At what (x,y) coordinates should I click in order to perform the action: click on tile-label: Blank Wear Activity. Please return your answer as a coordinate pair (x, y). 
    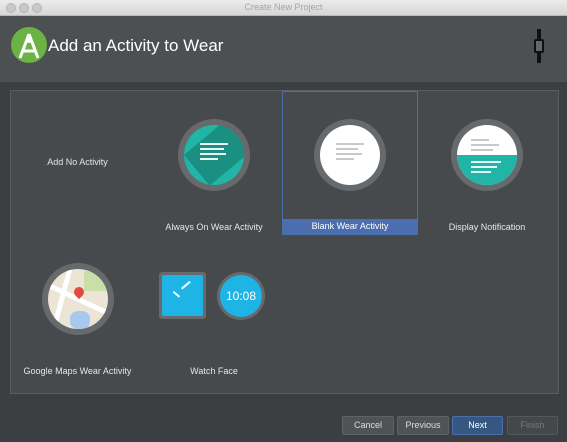
    Looking at the image, I should click on (350, 226).